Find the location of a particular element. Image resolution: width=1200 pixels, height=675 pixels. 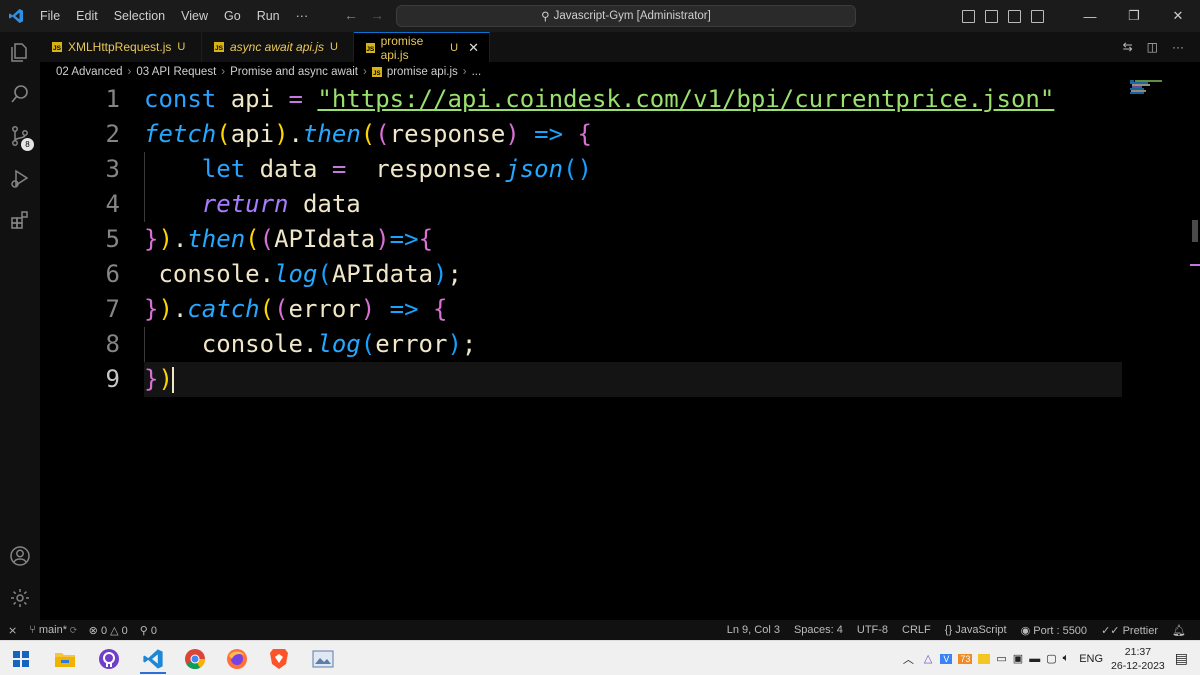

accounts-icon is located at coordinates (20, 556).